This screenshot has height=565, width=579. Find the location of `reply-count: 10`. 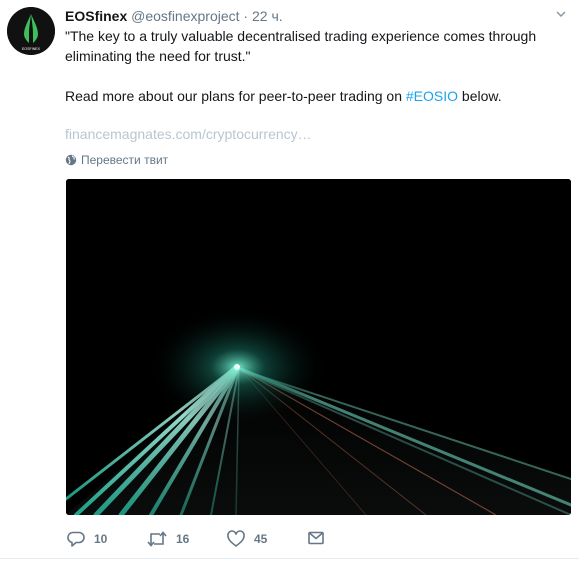

reply-count: 10 is located at coordinates (101, 539).